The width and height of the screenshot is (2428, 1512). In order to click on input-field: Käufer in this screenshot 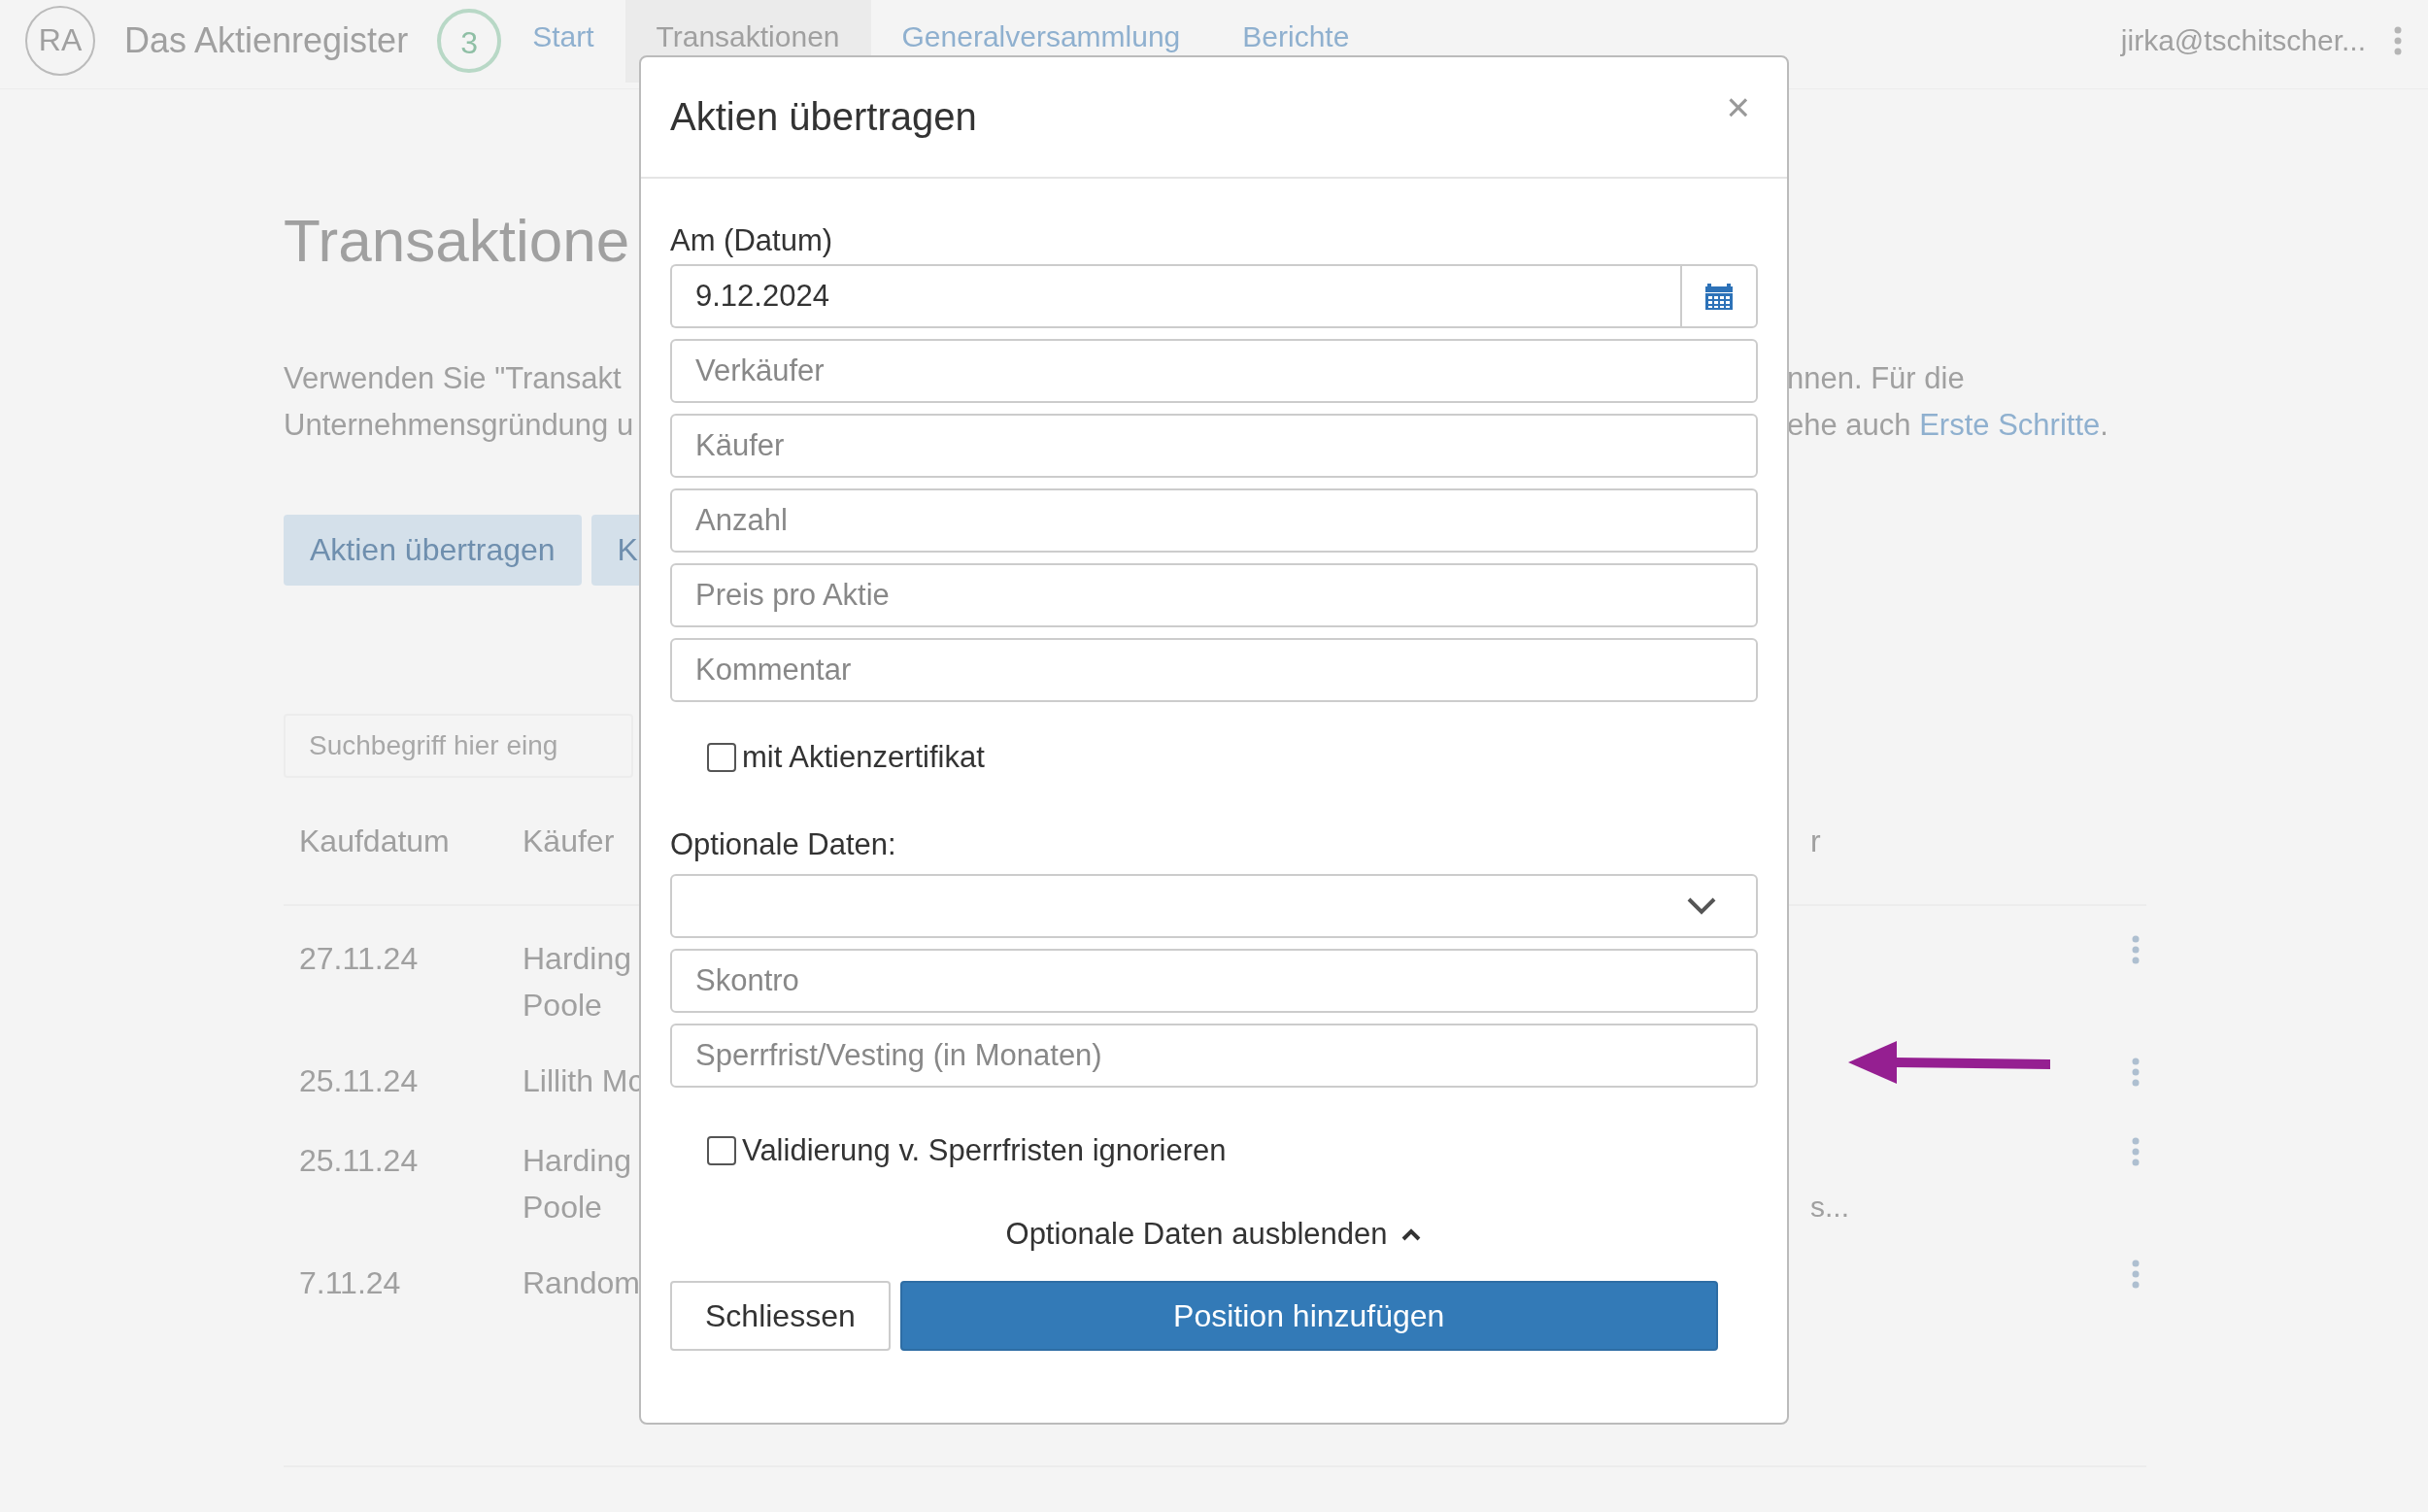, I will do `click(1214, 446)`.